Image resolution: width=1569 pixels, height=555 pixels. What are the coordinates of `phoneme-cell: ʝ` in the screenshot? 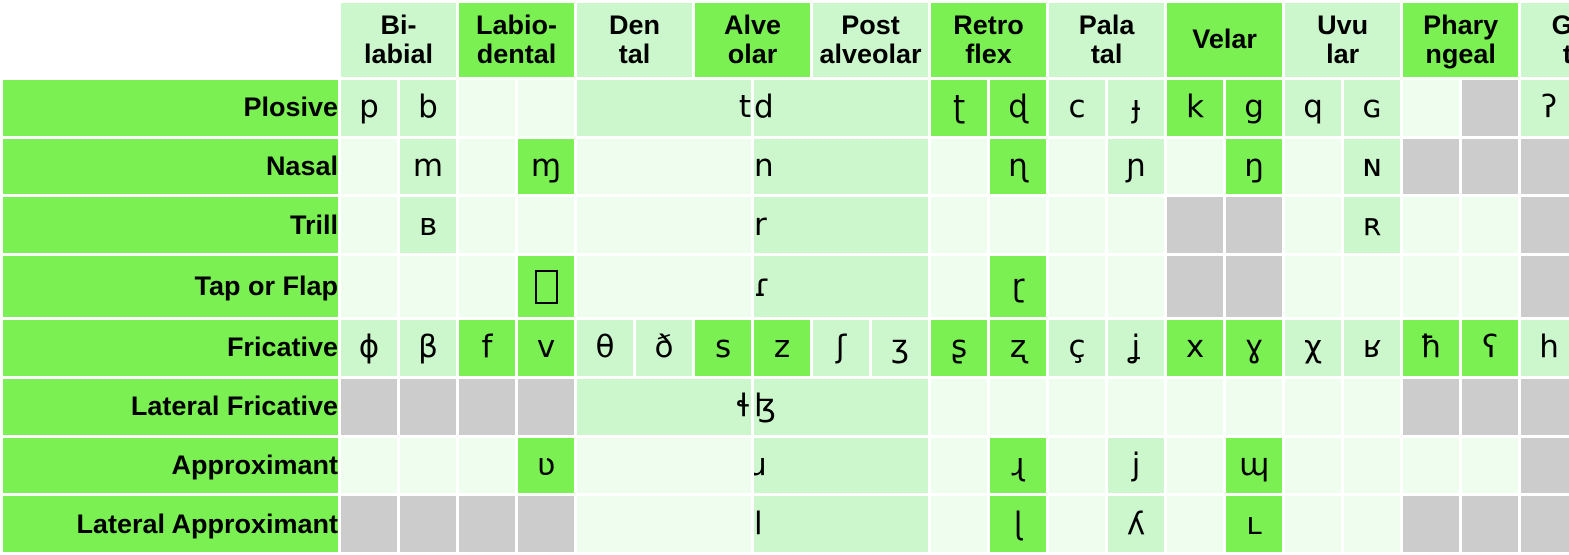 It's located at (1136, 348).